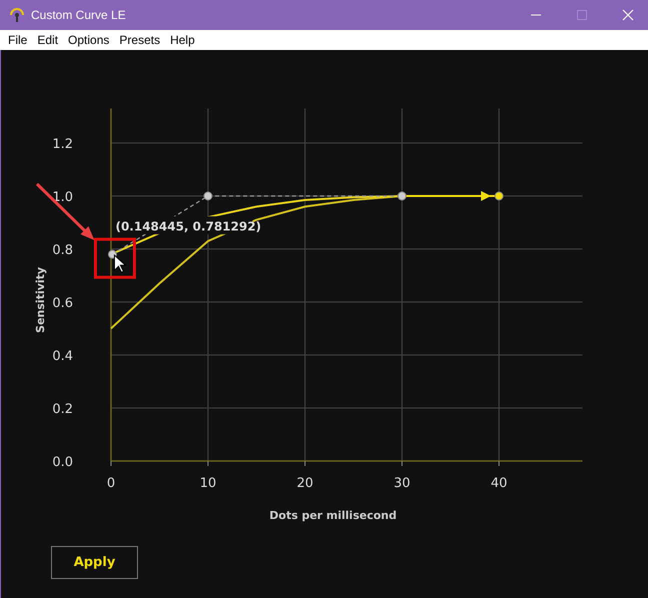  Describe the element at coordinates (48, 40) in the screenshot. I see `menu-item: Edit` at that location.